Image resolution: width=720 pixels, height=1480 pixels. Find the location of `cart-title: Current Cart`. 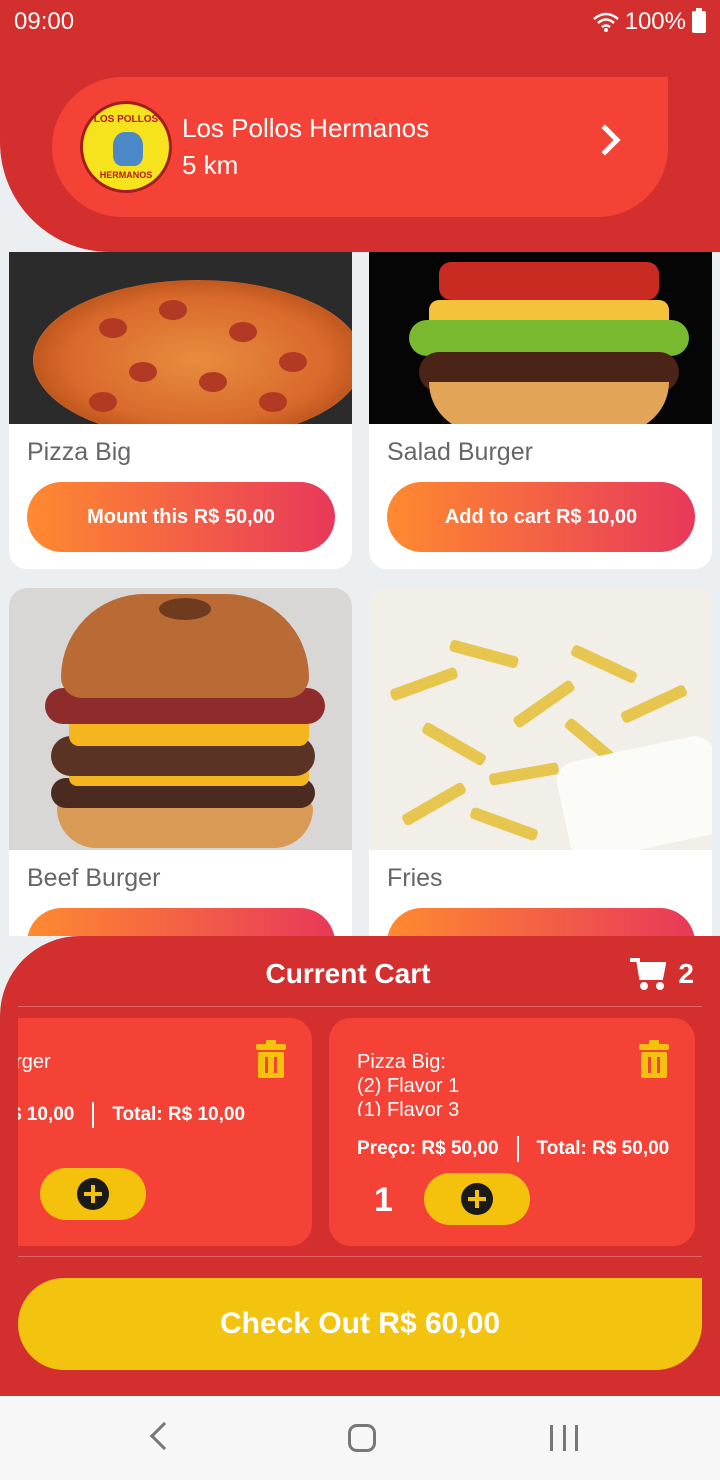

cart-title: Current Cart is located at coordinates (348, 973).